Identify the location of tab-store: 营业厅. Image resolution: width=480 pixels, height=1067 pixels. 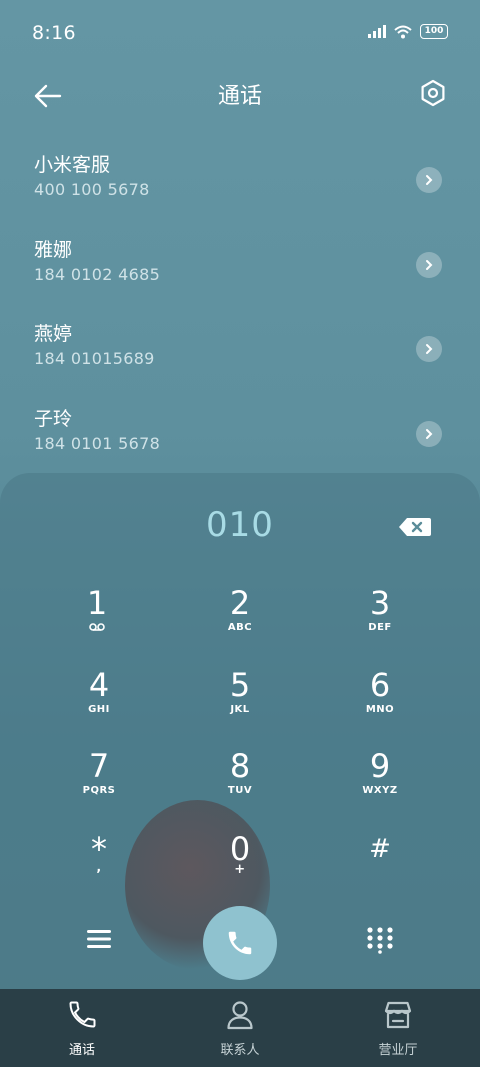
(398, 1028).